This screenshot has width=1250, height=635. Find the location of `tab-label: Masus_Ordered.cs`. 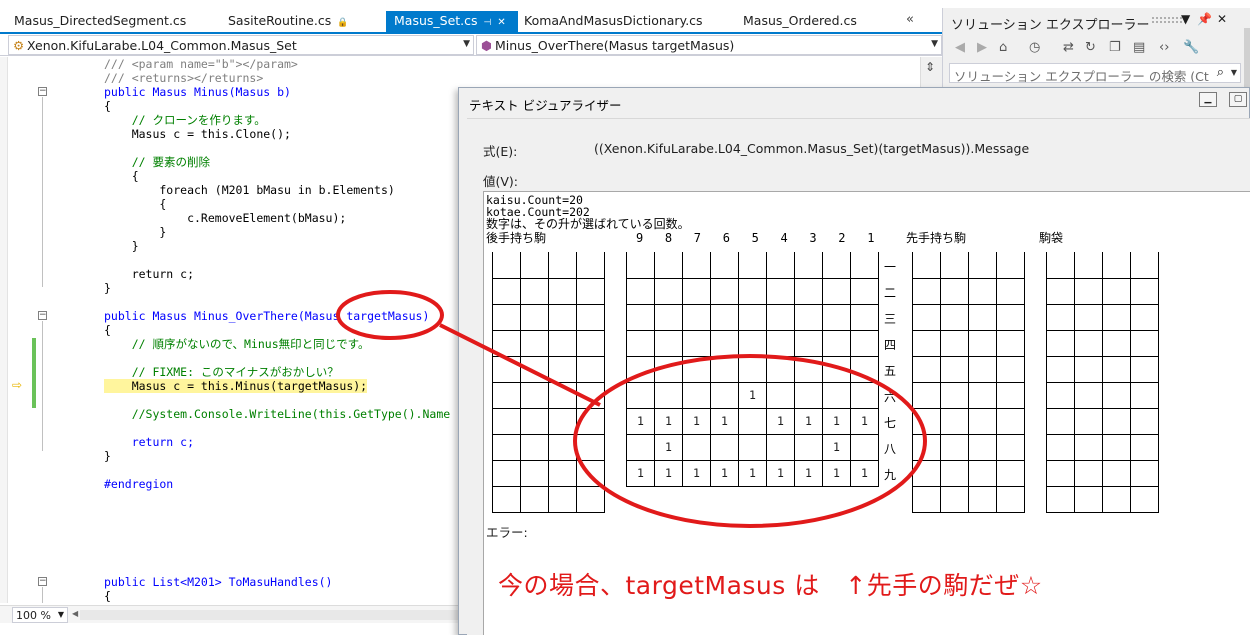

tab-label: Masus_Ordered.cs is located at coordinates (800, 20).